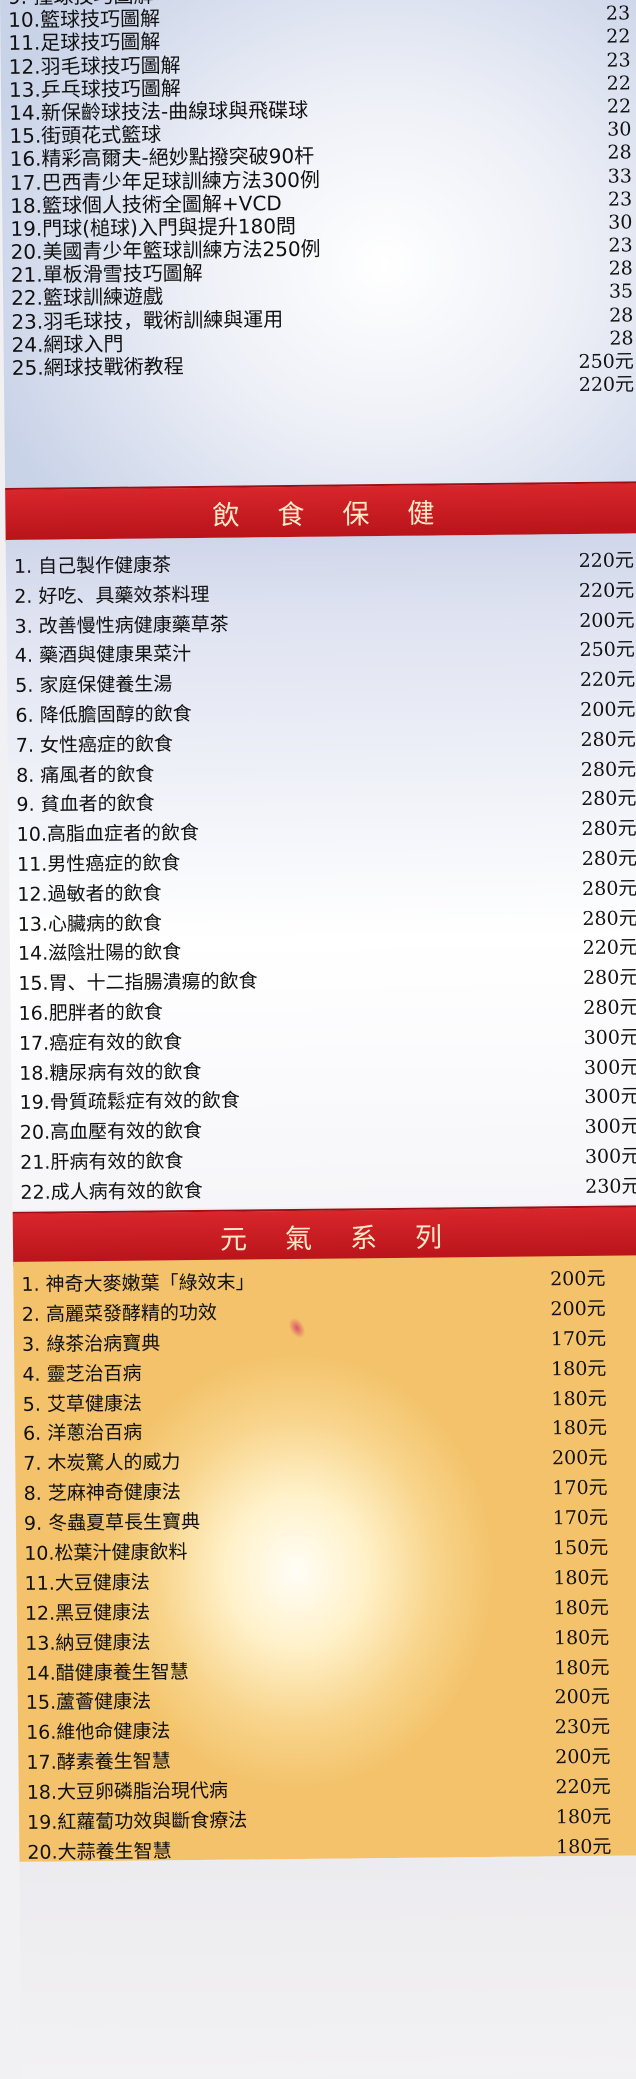 The height and width of the screenshot is (2079, 636). Describe the element at coordinates (85, 804) in the screenshot. I see `book-title: 9. 貧血者的飲食` at that location.